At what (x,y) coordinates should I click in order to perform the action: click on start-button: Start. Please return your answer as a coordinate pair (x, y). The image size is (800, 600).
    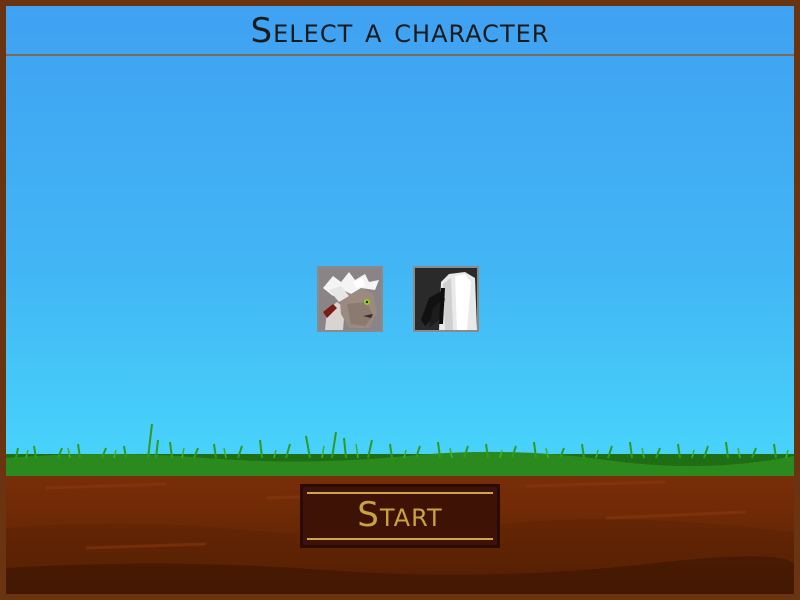
    Looking at the image, I should click on (400, 516).